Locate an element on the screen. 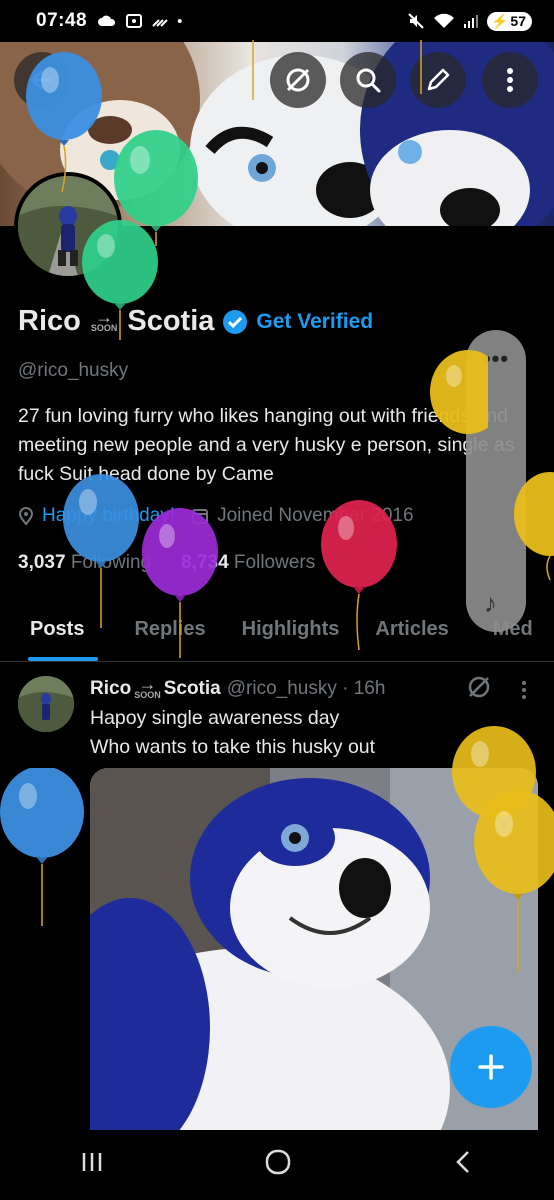  cell-signal-icon is located at coordinates (470, 21).